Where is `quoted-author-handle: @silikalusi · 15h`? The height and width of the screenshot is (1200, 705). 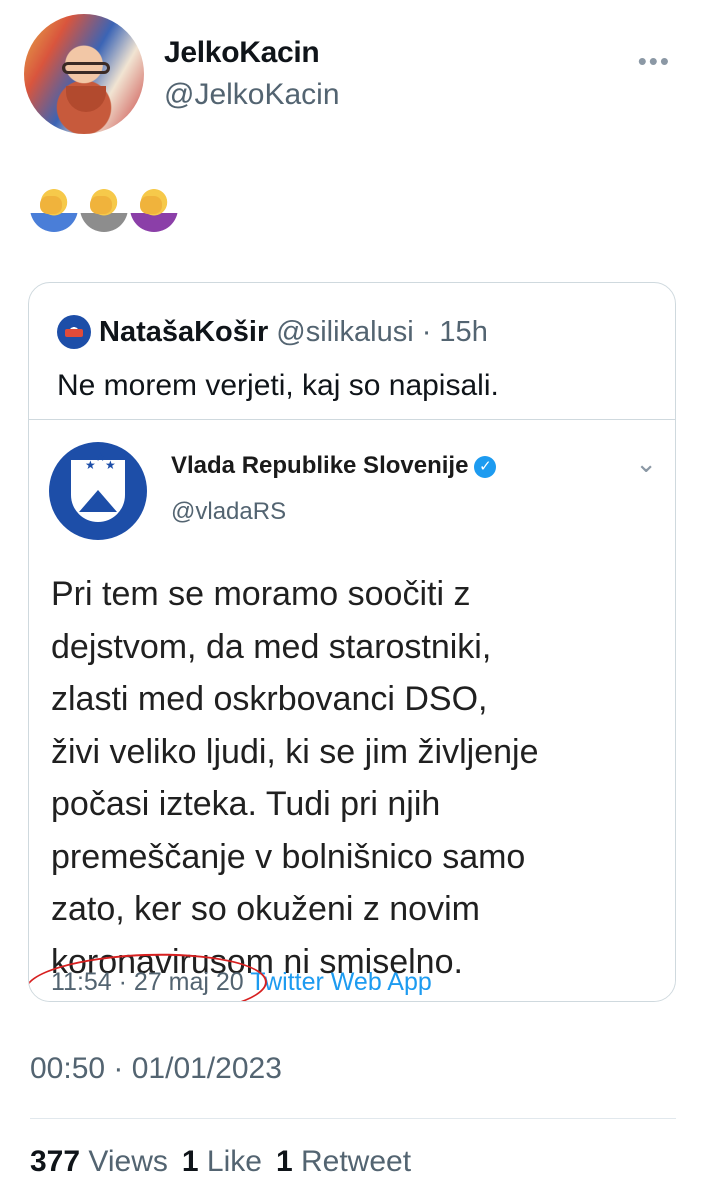
quoted-author-handle: @silikalusi · 15h is located at coordinates (382, 331).